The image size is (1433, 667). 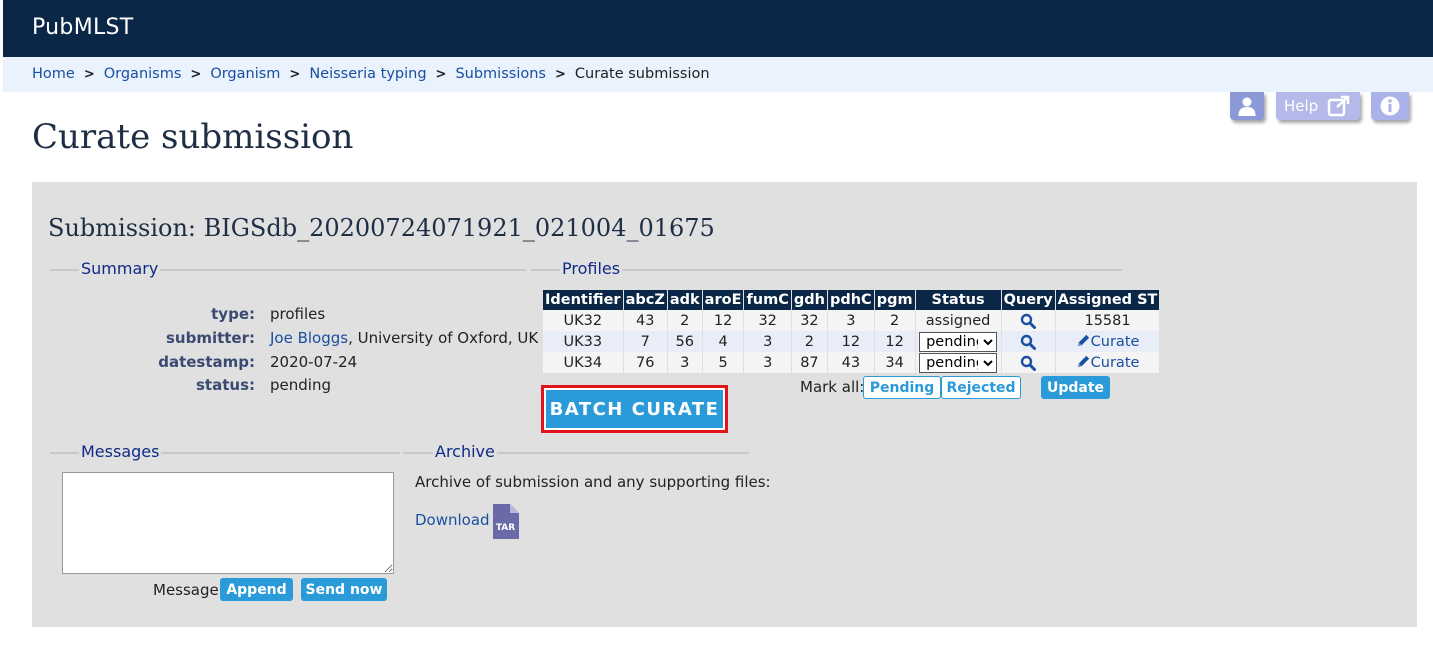 I want to click on col-abcz: abcZ, so click(x=645, y=300).